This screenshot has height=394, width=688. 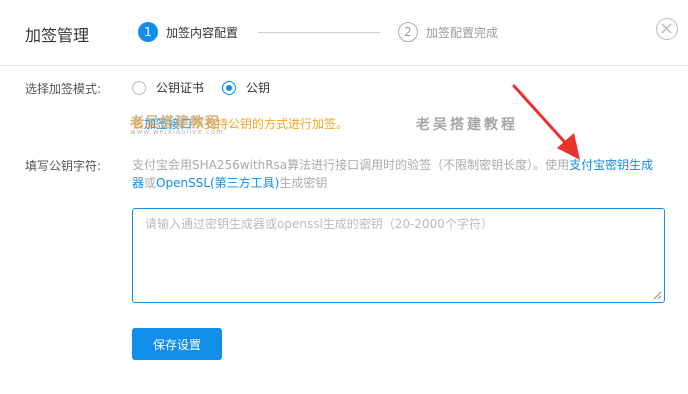 I want to click on radio-cert: 公钥证书, so click(x=168, y=87).